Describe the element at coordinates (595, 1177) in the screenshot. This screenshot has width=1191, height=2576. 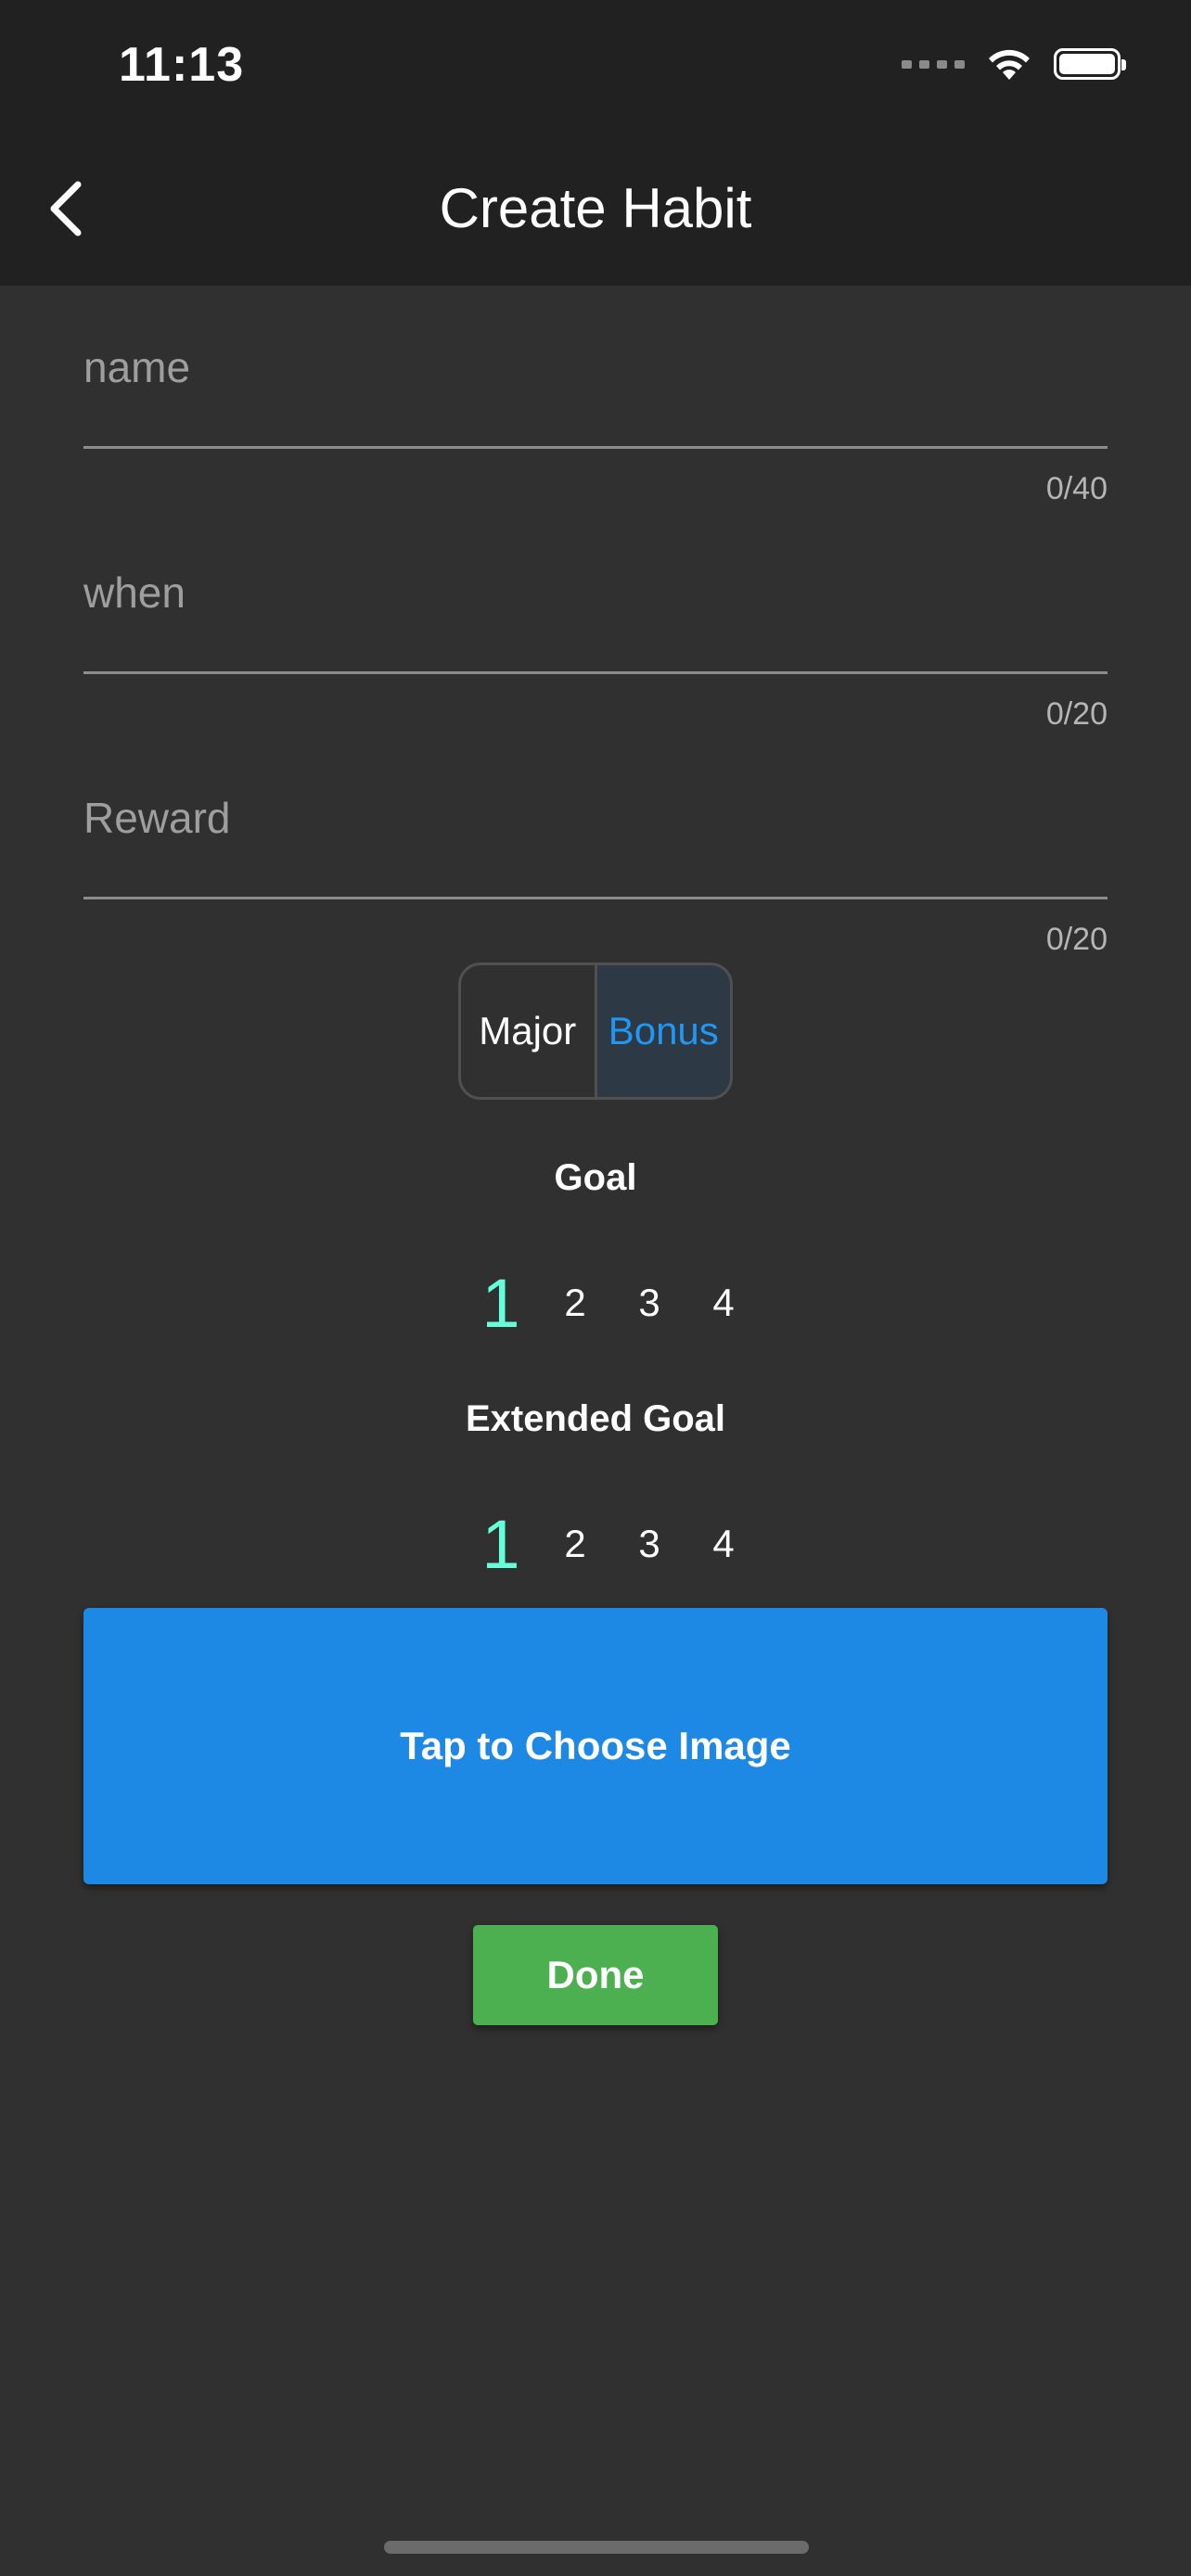
I see `goal-label: Goal` at that location.